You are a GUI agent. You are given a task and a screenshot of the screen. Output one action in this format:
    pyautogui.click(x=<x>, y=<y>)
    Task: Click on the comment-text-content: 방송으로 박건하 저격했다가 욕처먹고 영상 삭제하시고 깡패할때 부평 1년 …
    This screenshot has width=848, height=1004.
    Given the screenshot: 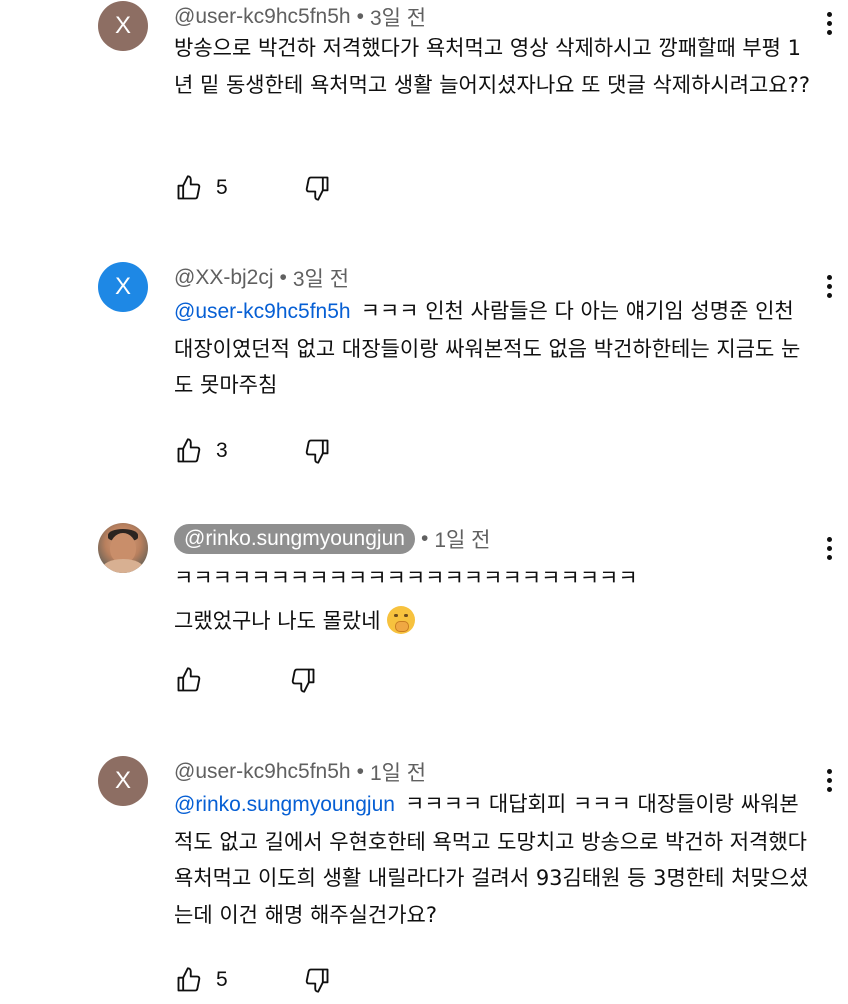 What is the action you would take?
    pyautogui.click(x=492, y=66)
    